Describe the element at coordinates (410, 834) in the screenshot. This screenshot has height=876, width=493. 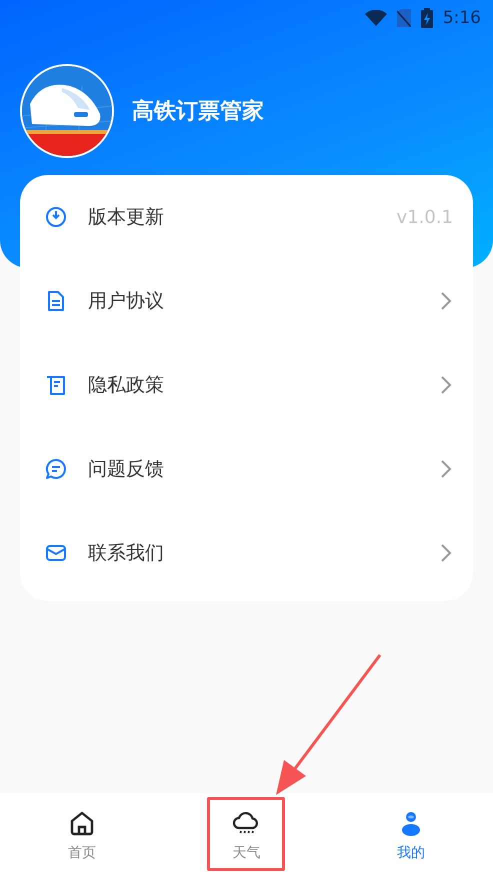
I see `nav-tab: 我的` at that location.